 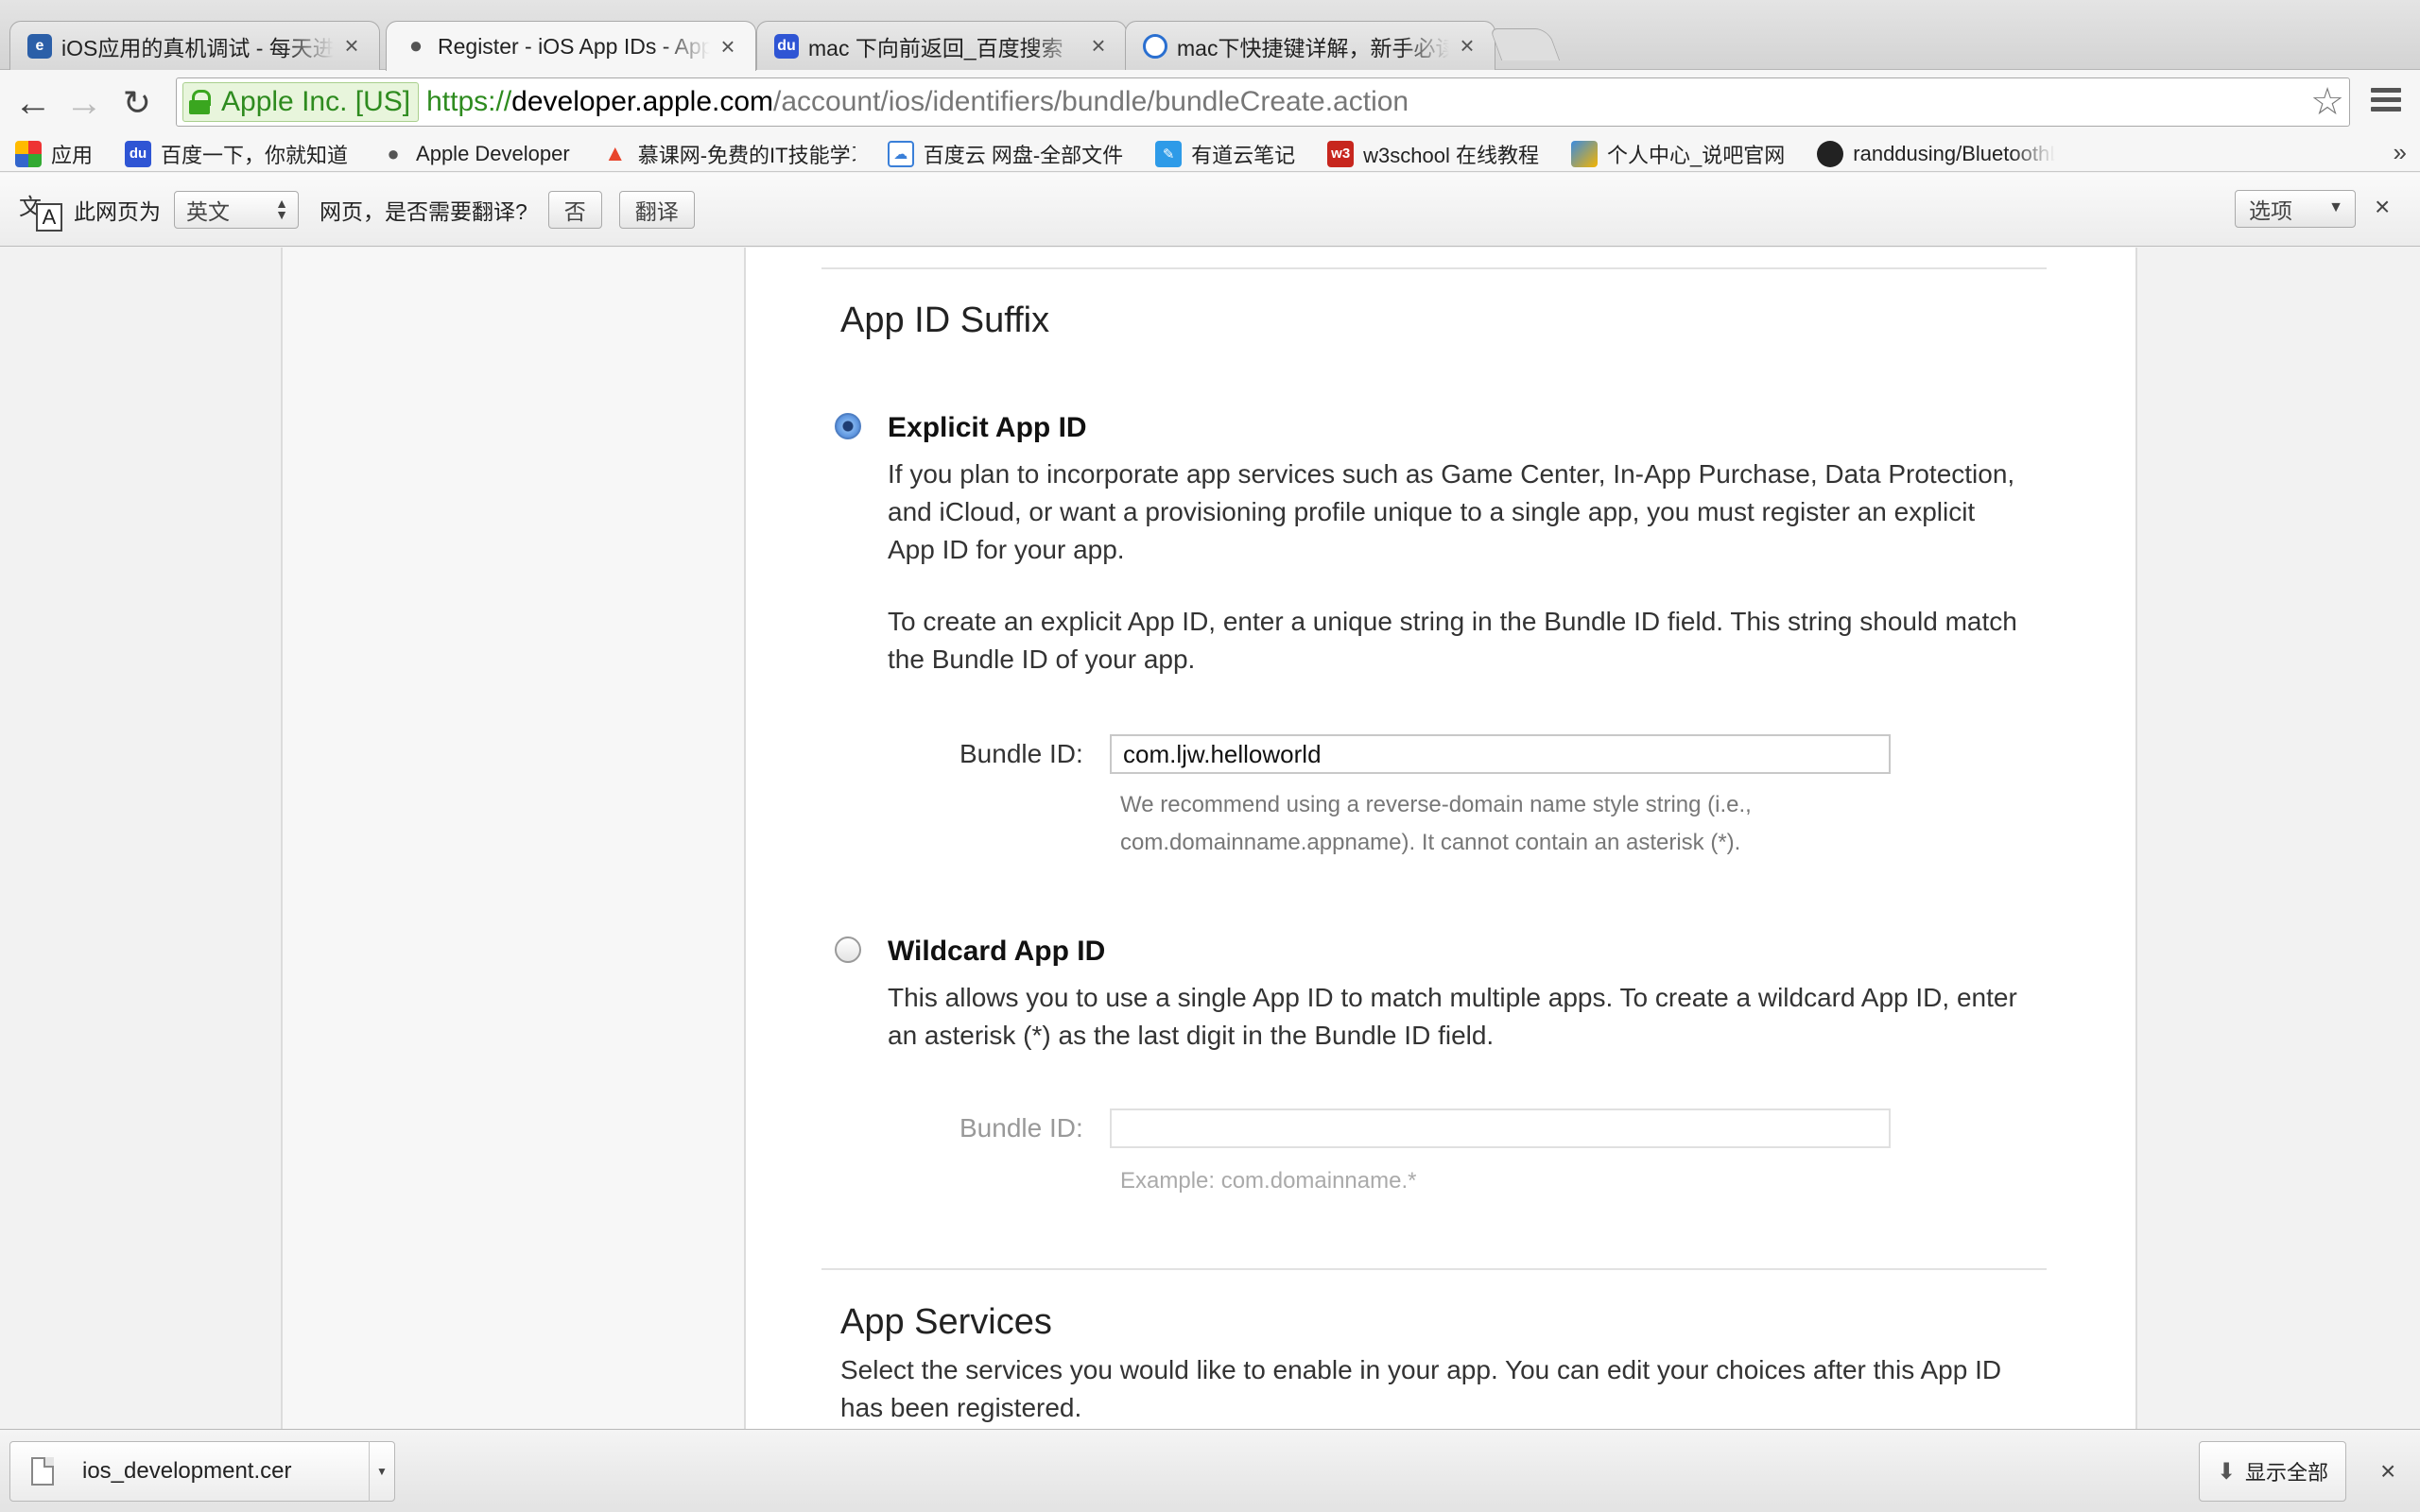 I want to click on tab-ios-debug: e iOS应用的真机调试 - 每天进步一点点 ×, so click(x=194, y=45).